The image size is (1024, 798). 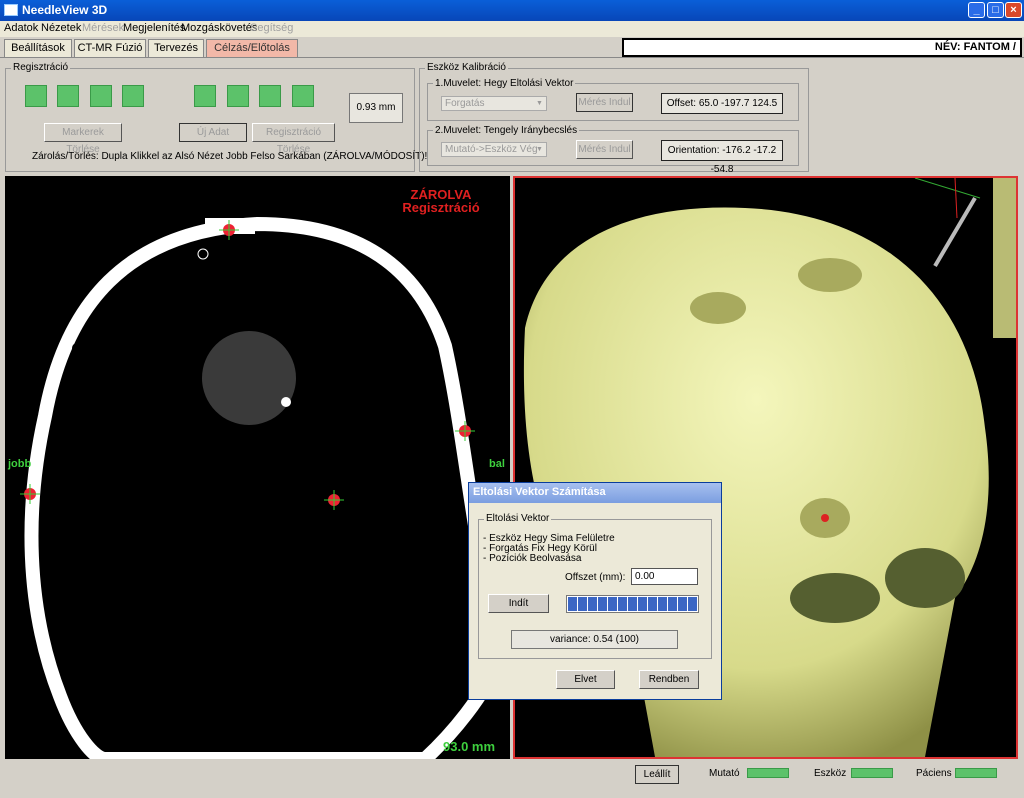 What do you see at coordinates (497, 464) in the screenshot?
I see `left-side-label: bal` at bounding box center [497, 464].